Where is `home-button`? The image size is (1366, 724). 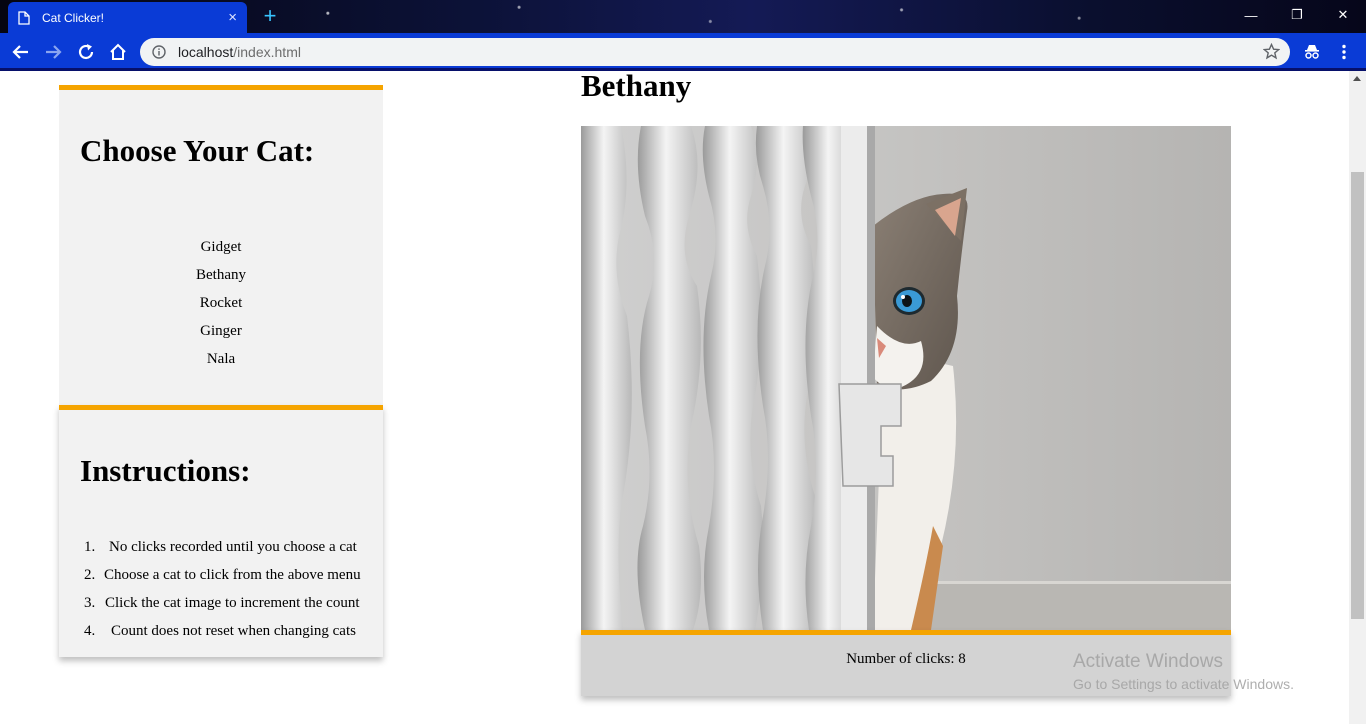
home-button is located at coordinates (118, 52).